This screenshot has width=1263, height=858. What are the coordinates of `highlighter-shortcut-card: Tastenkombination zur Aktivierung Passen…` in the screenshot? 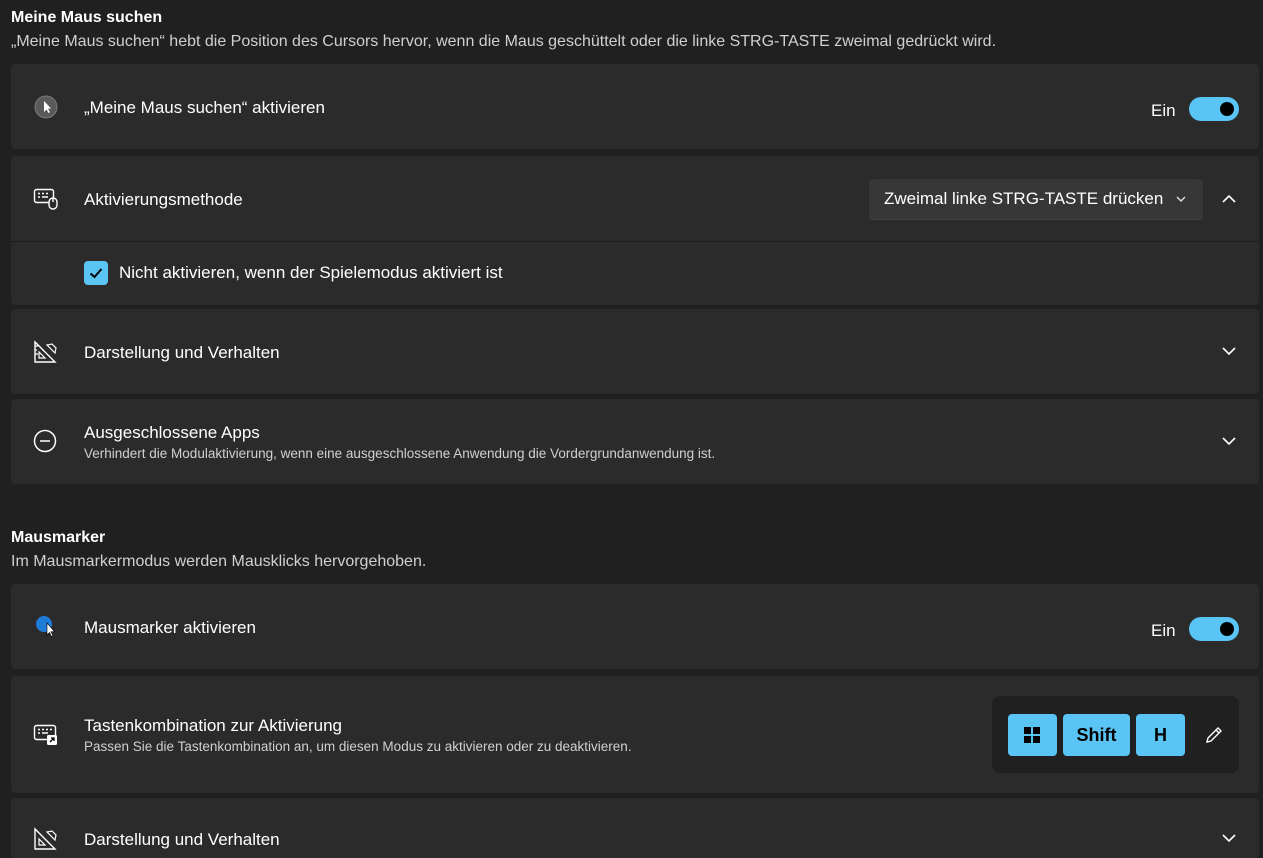 It's located at (635, 734).